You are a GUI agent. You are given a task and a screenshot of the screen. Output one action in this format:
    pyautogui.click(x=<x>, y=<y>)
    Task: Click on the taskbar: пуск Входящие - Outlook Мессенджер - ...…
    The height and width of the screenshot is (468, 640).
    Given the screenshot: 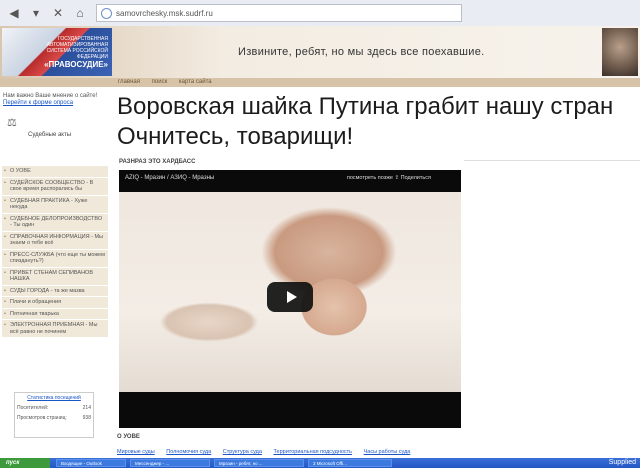 What is the action you would take?
    pyautogui.click(x=320, y=463)
    